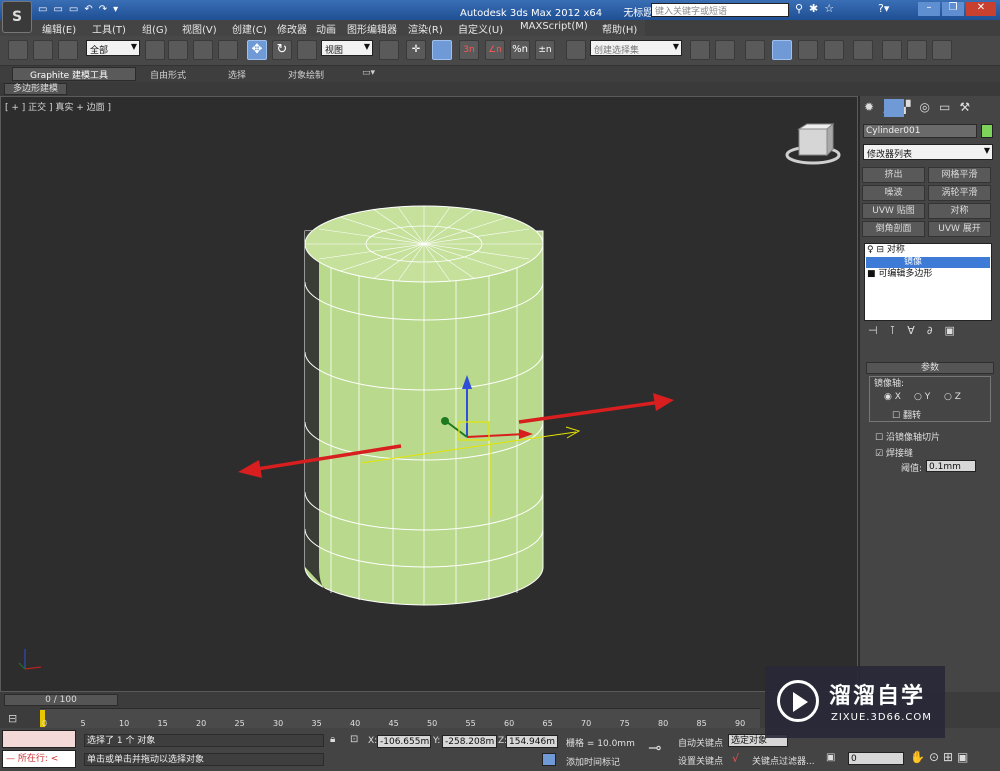  What do you see at coordinates (257, 50) in the screenshot?
I see `select-move-icon: ✥` at bounding box center [257, 50].